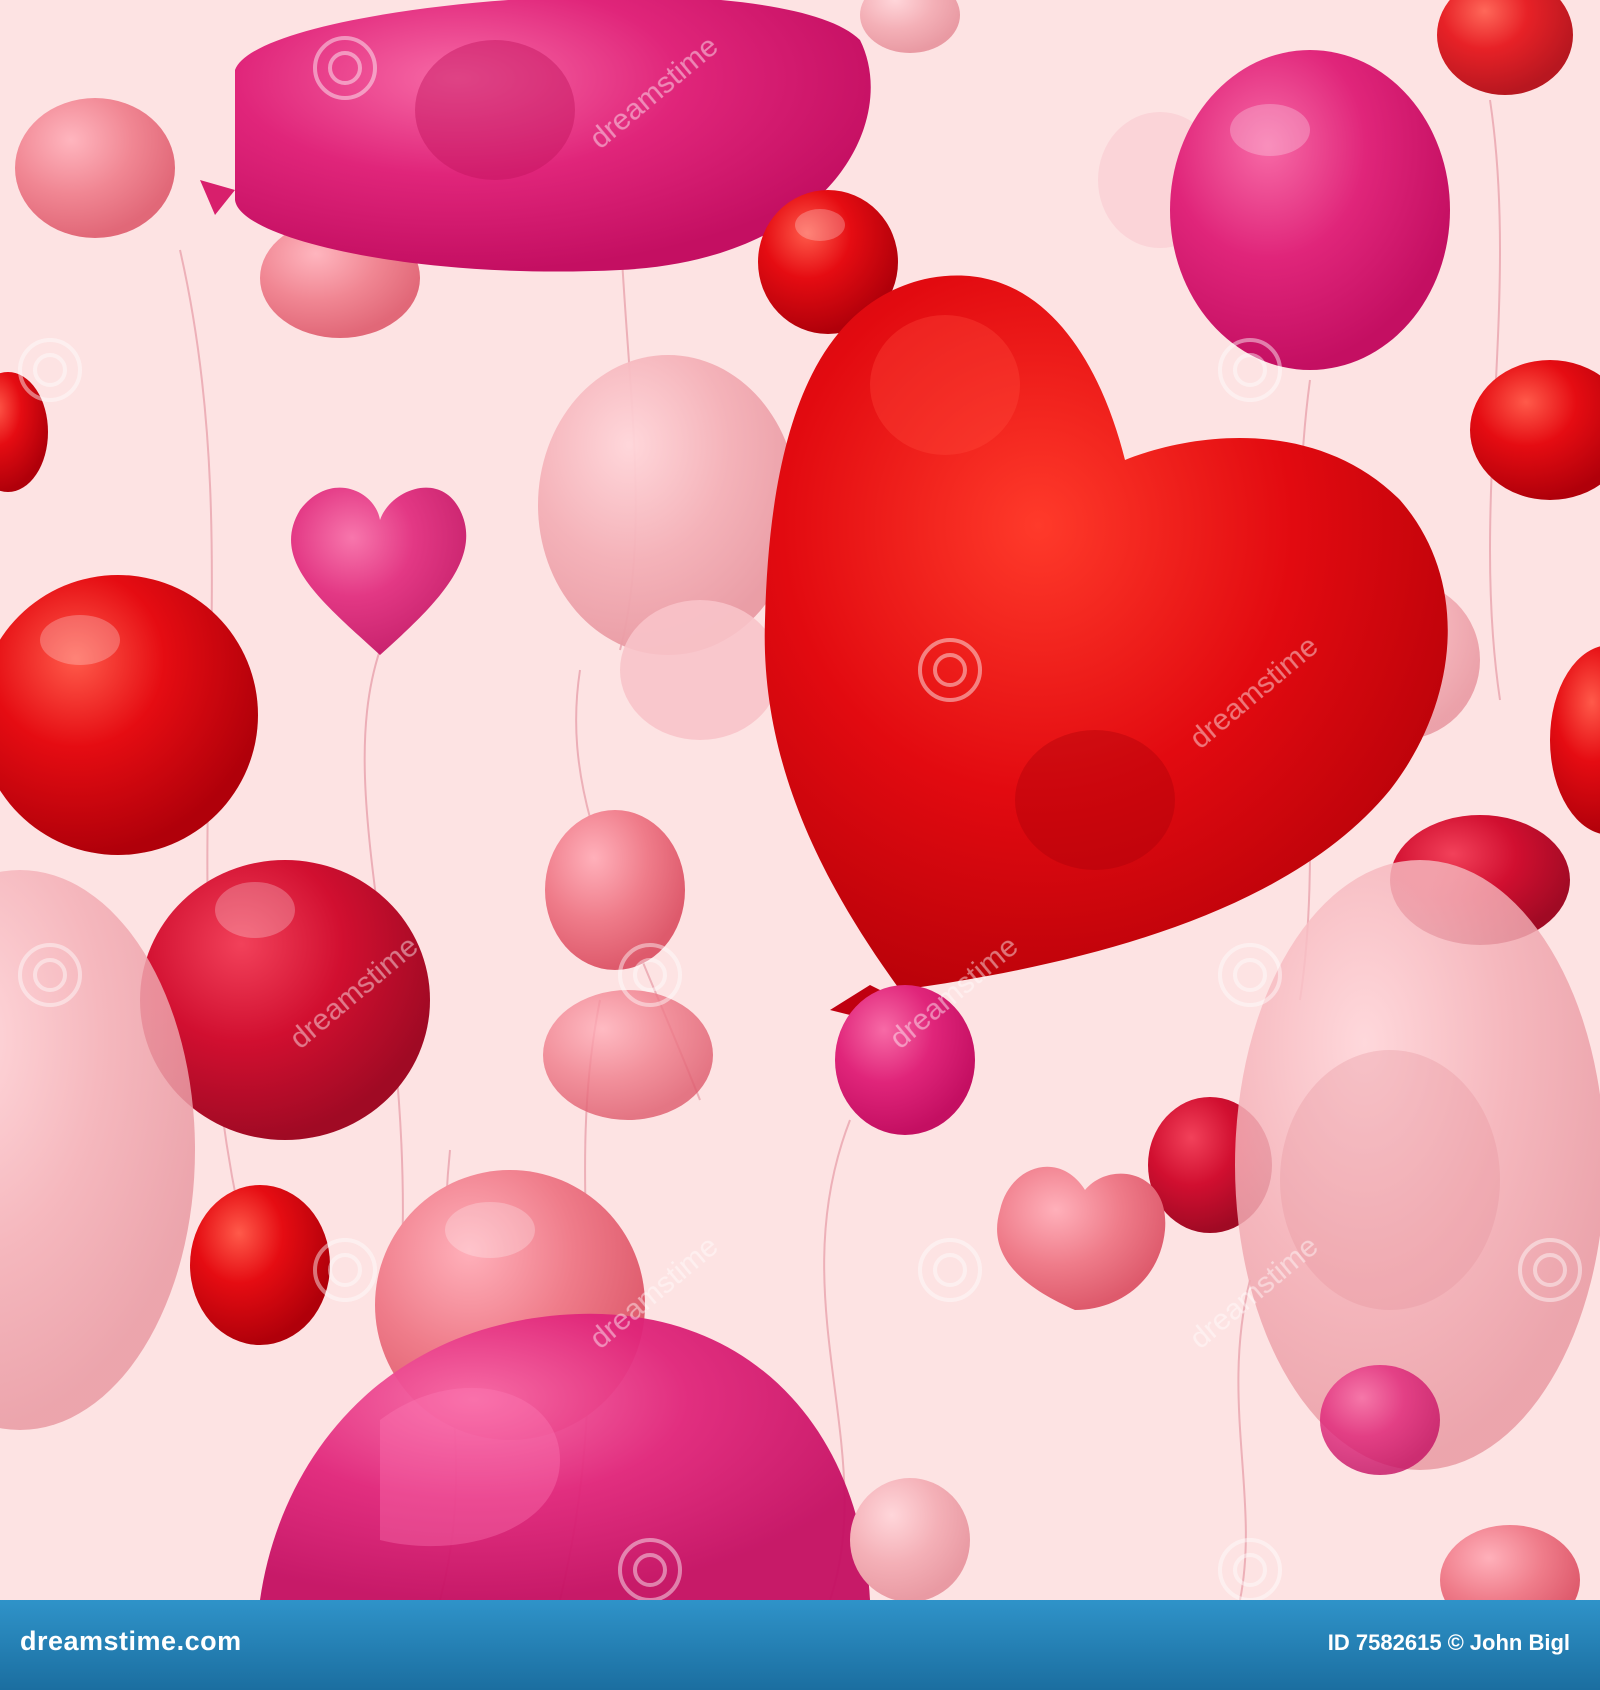 This screenshot has height=1690, width=1600. Describe the element at coordinates (910, 1539) in the screenshot. I see `balloon-pale-bottom-center` at that location.